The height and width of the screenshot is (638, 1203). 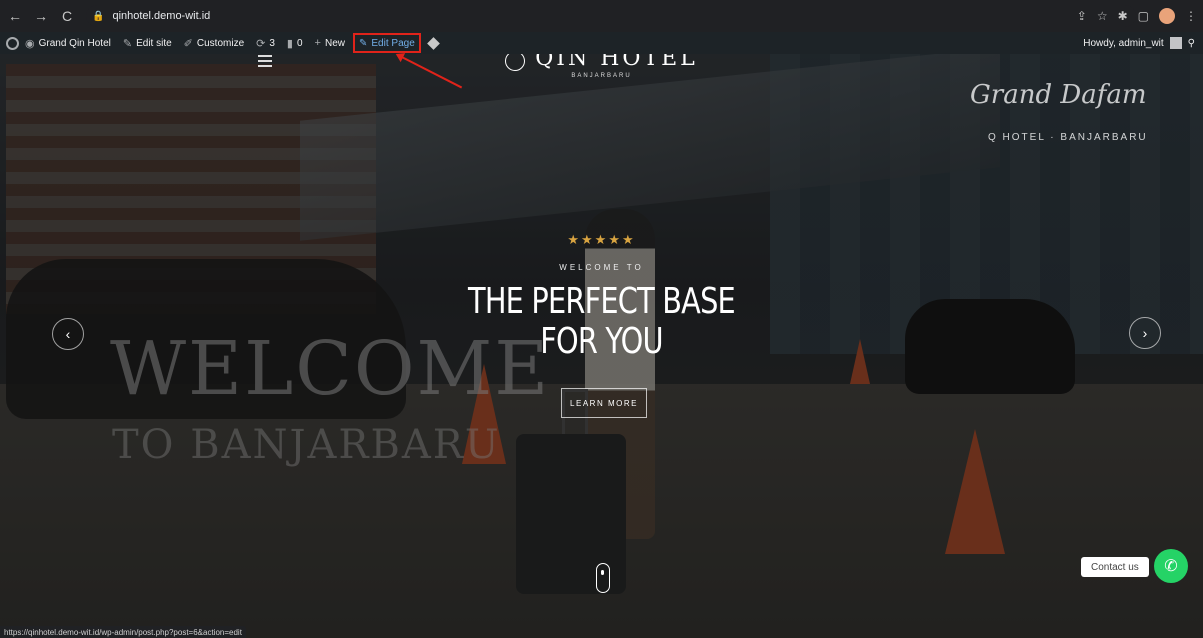 What do you see at coordinates (161, 16) in the screenshot?
I see `address-url: qinhotel.demo-wit.id` at bounding box center [161, 16].